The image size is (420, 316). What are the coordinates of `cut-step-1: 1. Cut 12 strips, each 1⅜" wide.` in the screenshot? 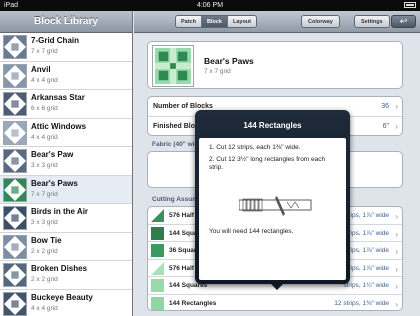 It's located at (255, 147).